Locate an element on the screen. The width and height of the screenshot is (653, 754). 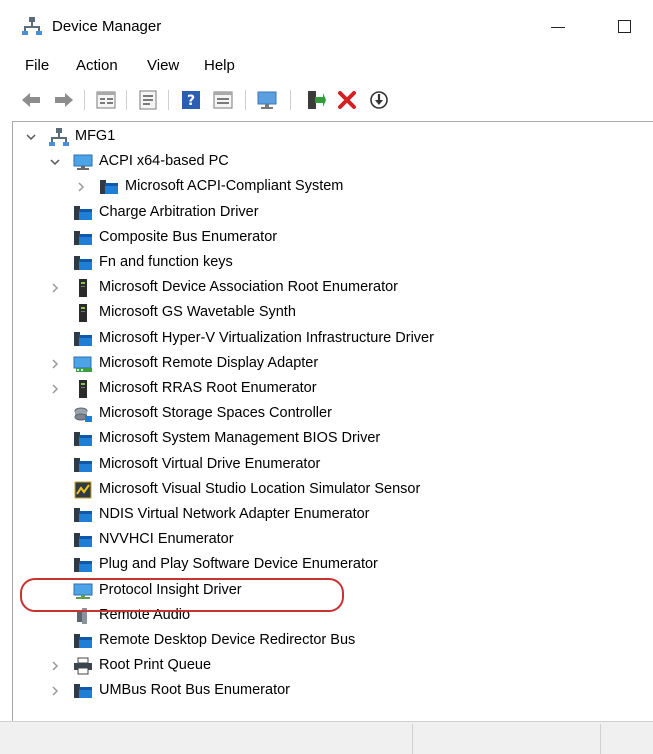
forward-icon is located at coordinates (64, 100).